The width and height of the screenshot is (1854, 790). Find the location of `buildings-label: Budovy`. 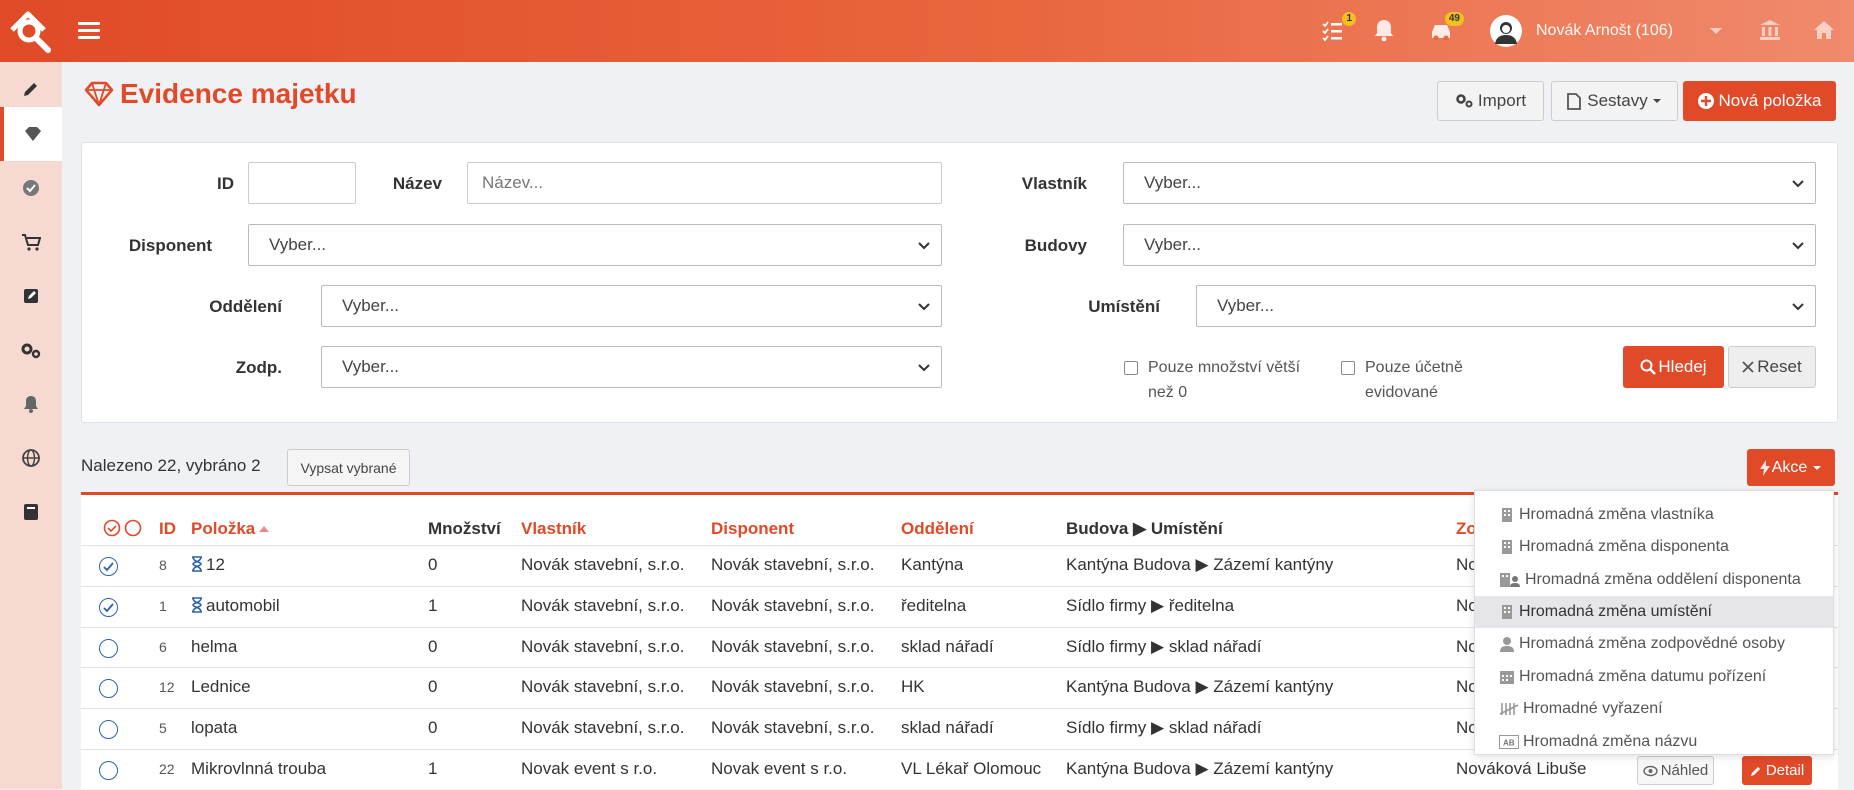

buildings-label: Budovy is located at coordinates (1055, 245).